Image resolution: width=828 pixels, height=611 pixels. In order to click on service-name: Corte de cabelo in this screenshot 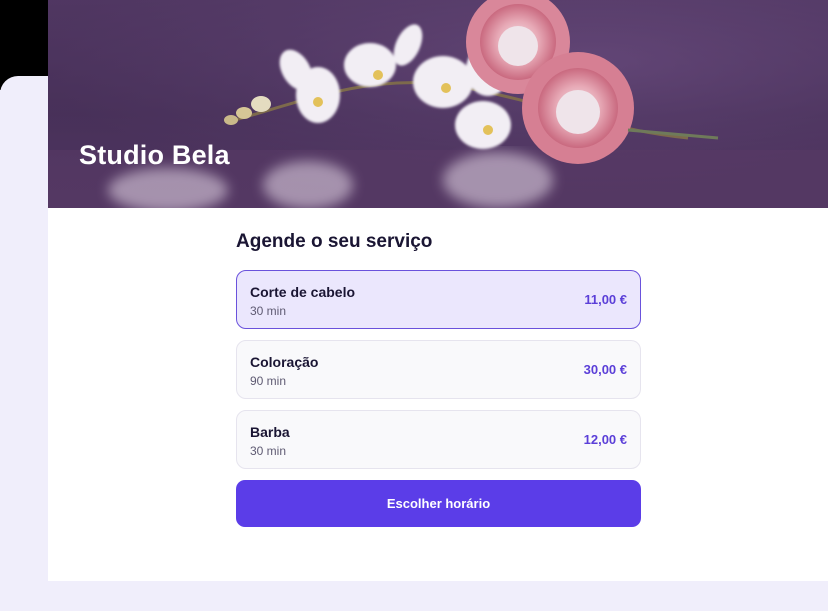, I will do `click(303, 292)`.